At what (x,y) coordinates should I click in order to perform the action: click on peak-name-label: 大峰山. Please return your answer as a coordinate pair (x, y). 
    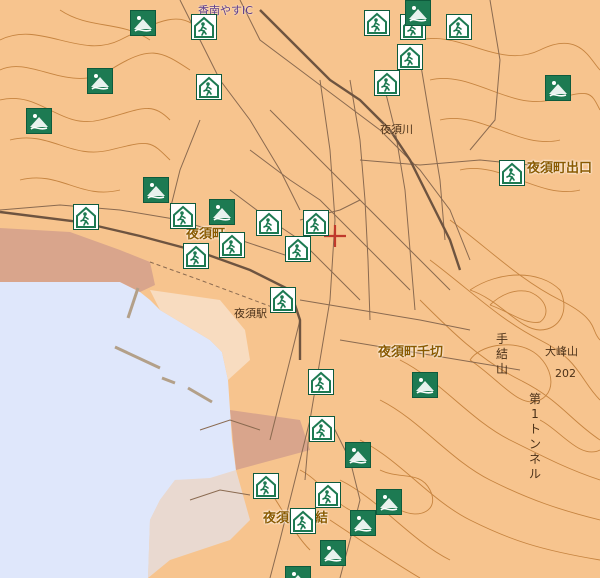
    Looking at the image, I should click on (561, 351).